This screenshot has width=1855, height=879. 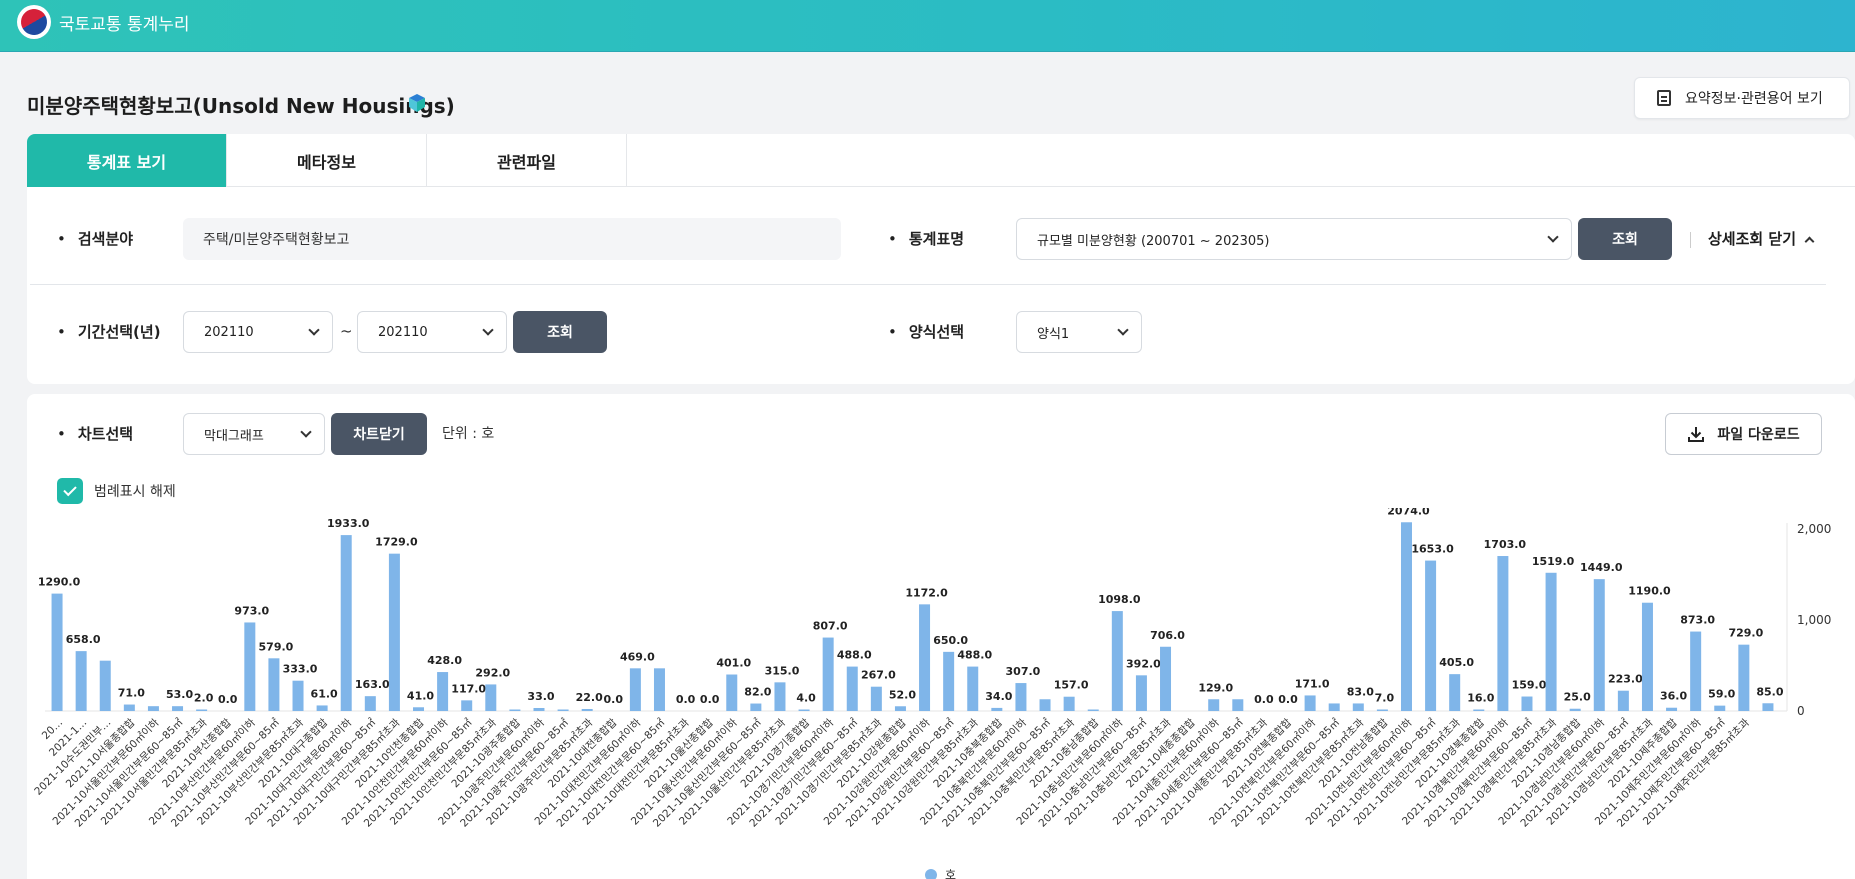 I want to click on chart-select-label: 차트선택, so click(x=95, y=433).